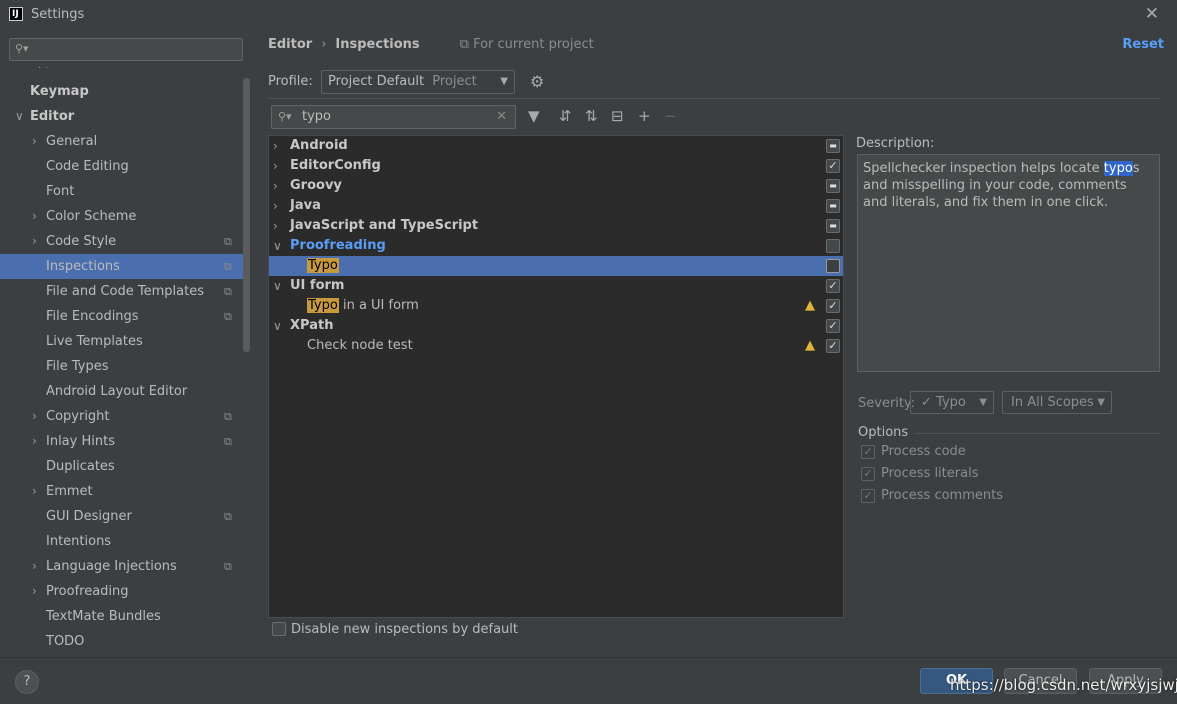 The height and width of the screenshot is (704, 1177). What do you see at coordinates (27, 682) in the screenshot?
I see `help-button: ?` at bounding box center [27, 682].